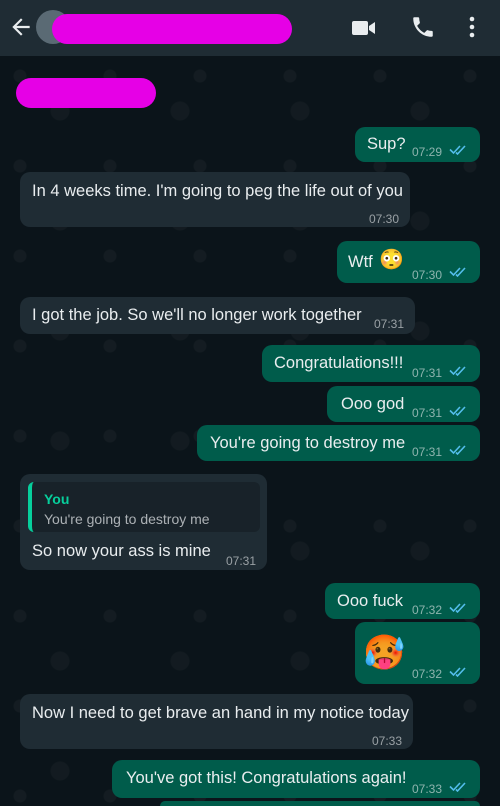 The width and height of the screenshot is (500, 806). I want to click on outgoing-message: You're going to destroy me 07:31, so click(338, 443).